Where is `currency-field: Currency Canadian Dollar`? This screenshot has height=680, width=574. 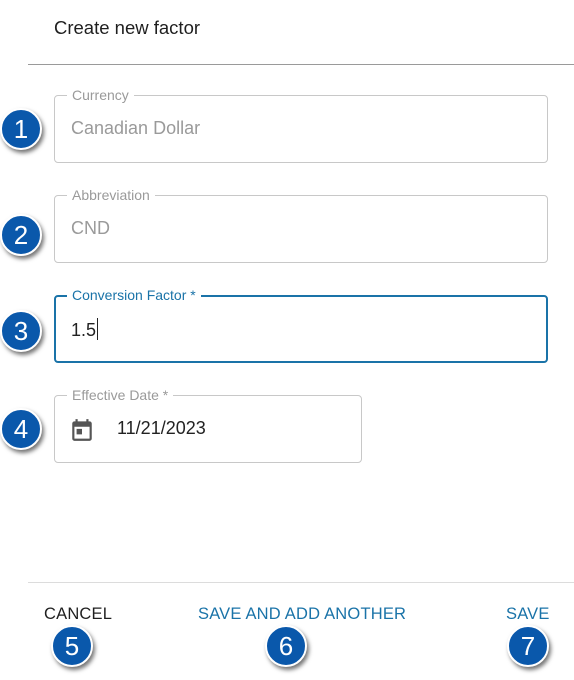
currency-field: Currency Canadian Dollar is located at coordinates (301, 124).